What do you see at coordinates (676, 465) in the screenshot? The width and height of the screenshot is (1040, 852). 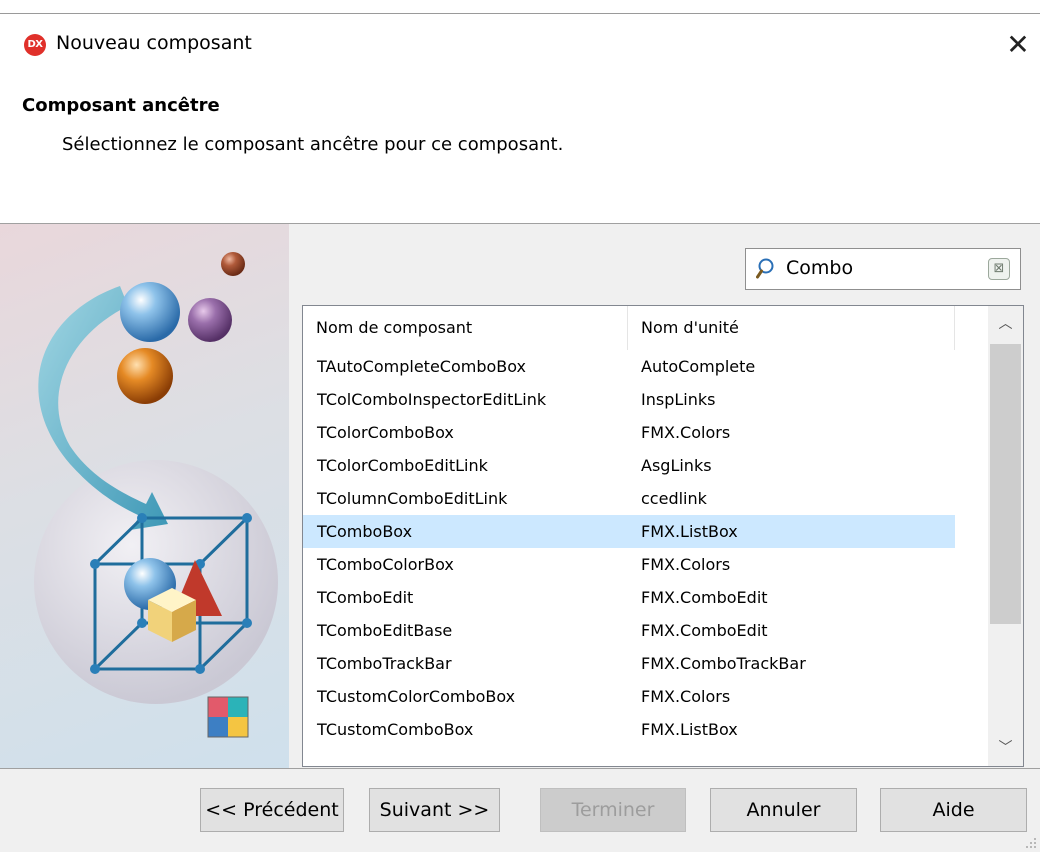 I see `unit-name: AsgLinks` at bounding box center [676, 465].